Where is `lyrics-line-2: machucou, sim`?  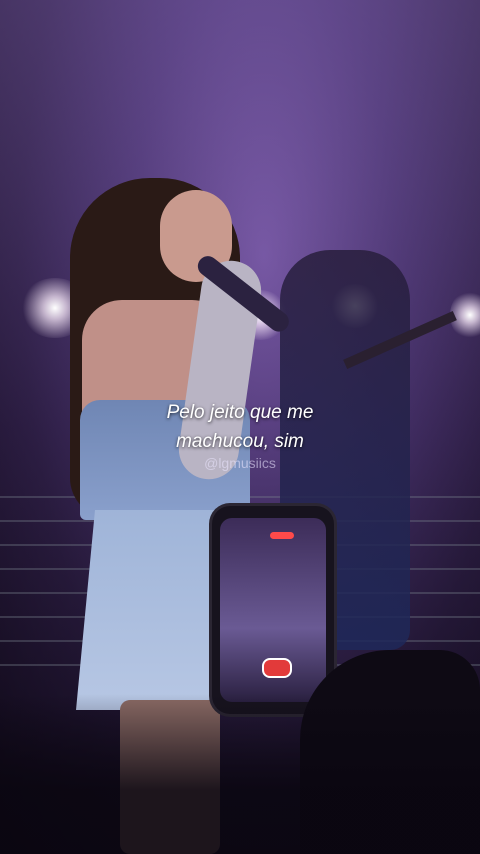 lyrics-line-2: machucou, sim is located at coordinates (240, 441).